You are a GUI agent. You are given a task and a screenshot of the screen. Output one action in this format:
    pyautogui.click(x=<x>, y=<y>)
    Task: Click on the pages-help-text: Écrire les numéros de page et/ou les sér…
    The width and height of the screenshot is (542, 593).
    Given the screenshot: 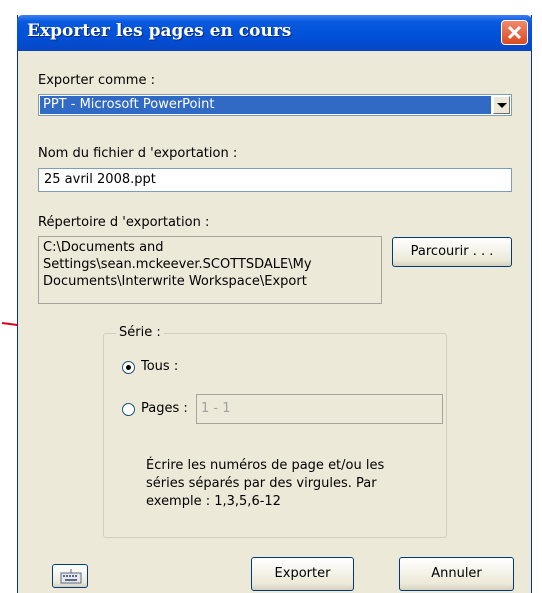 What is the action you would take?
    pyautogui.click(x=291, y=484)
    